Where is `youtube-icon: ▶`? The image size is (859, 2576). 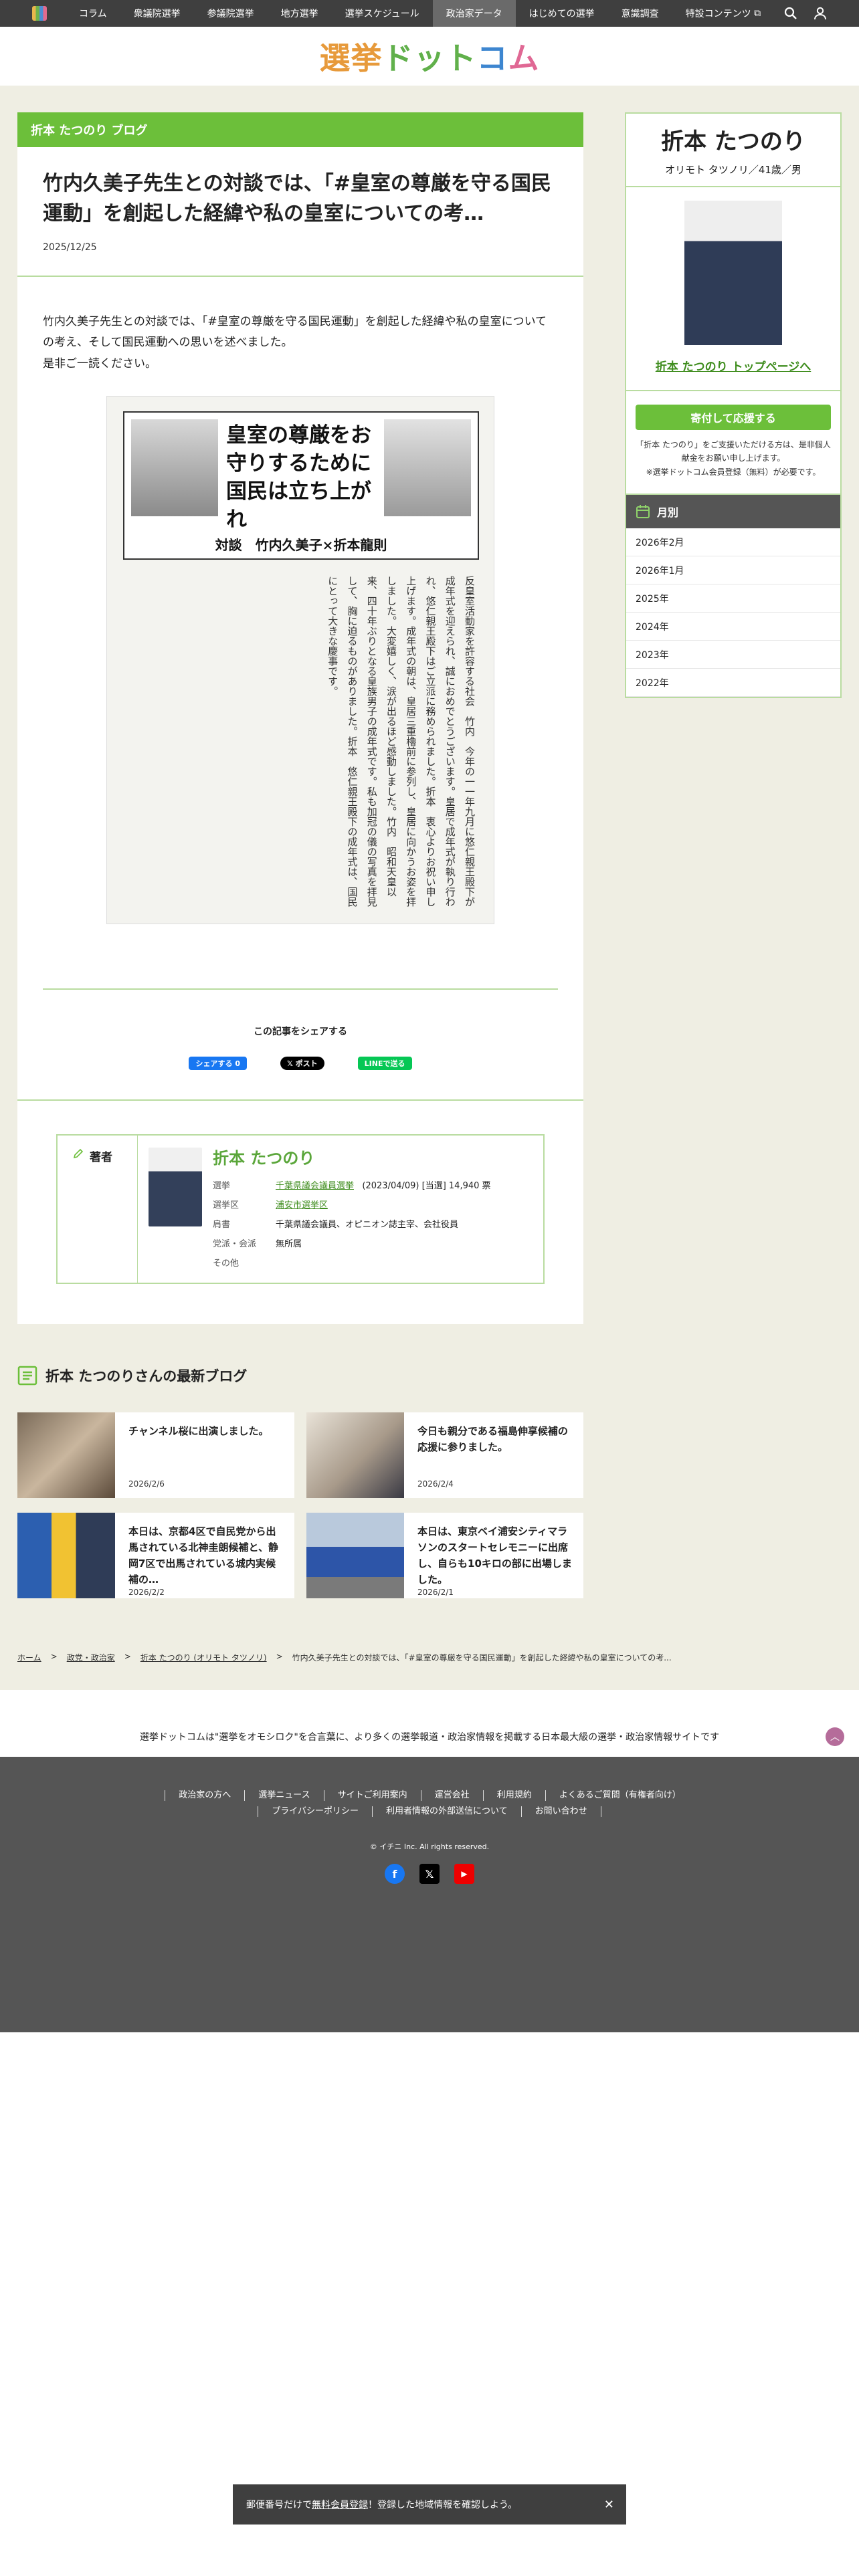
youtube-icon: ▶ is located at coordinates (464, 1875).